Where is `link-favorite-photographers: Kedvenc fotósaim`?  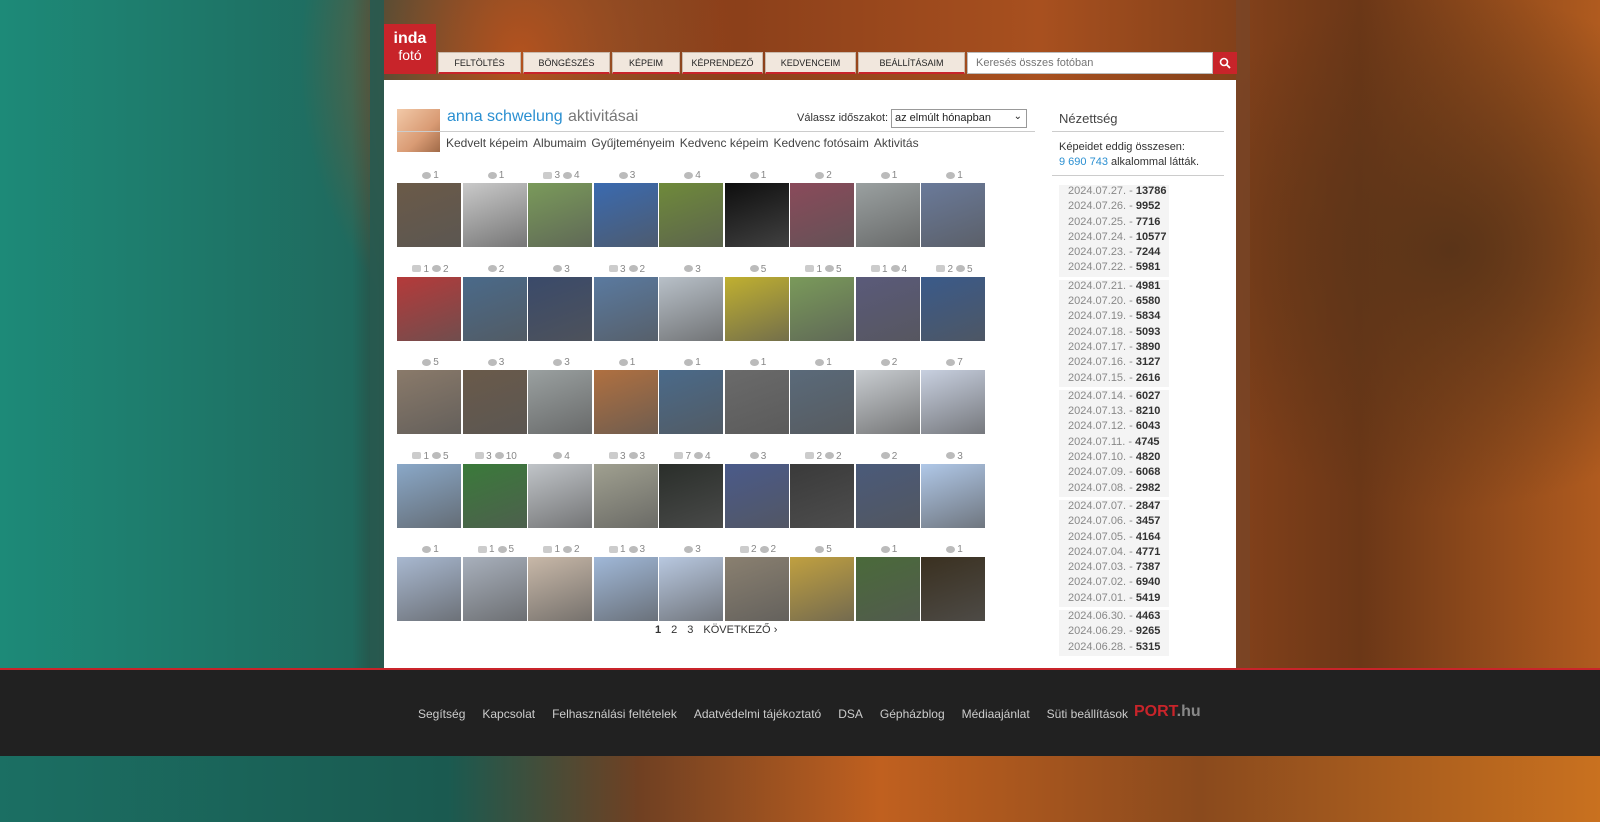
link-favorite-photographers: Kedvenc fotósaim is located at coordinates (821, 143).